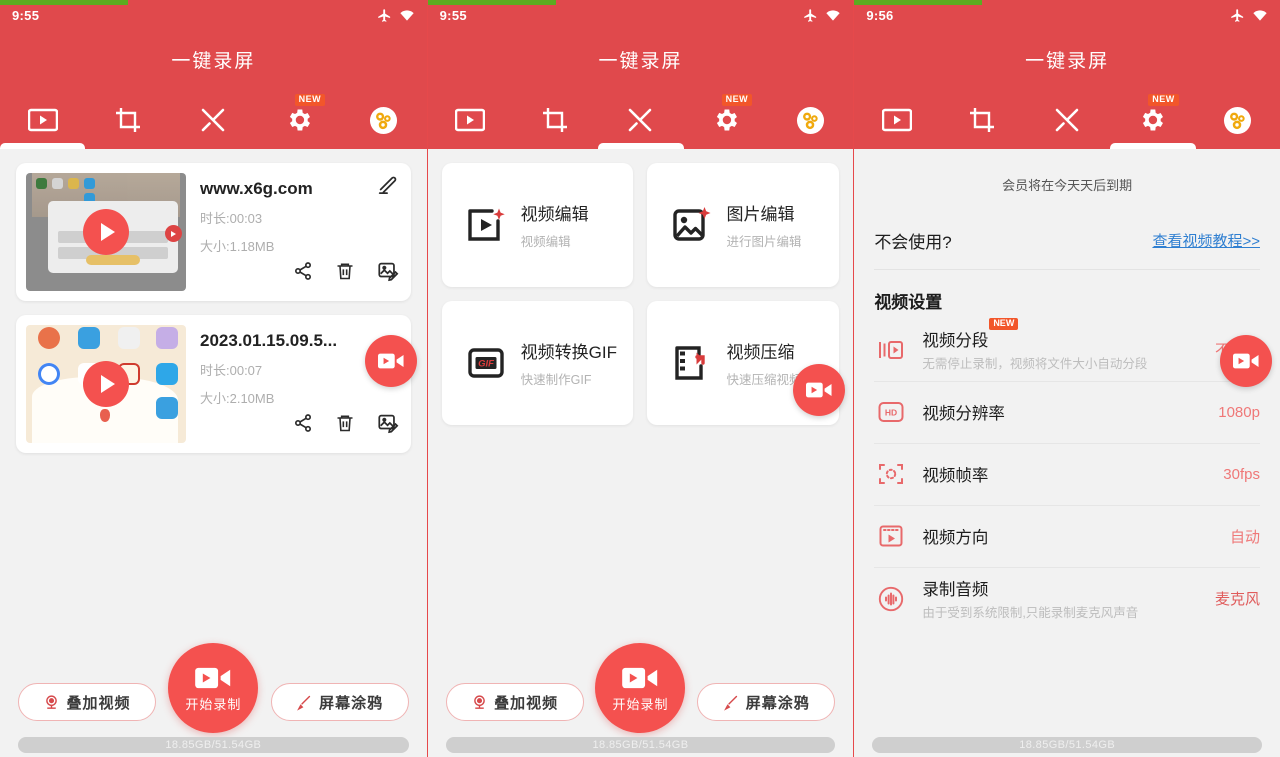 The height and width of the screenshot is (757, 1280). Describe the element at coordinates (955, 476) in the screenshot. I see `setting-label: 视频帧率` at that location.